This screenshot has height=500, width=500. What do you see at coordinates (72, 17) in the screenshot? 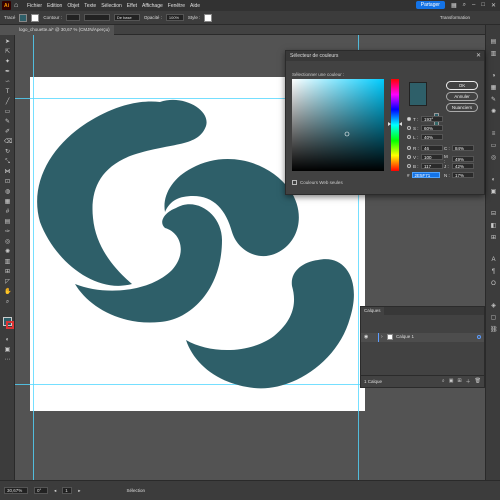
I see `stroke-weight-field` at bounding box center [72, 17].